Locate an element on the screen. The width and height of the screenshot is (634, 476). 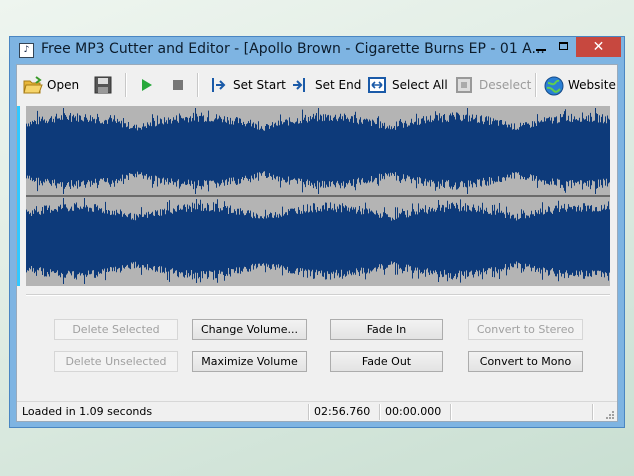
status-position: 00:00.000 is located at coordinates (413, 411).